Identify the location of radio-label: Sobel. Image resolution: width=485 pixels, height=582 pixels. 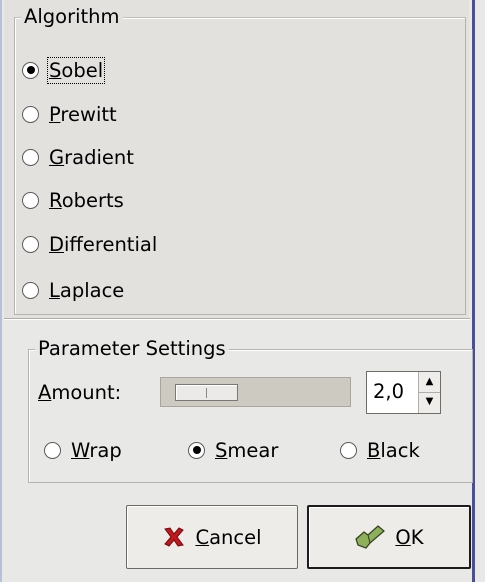
(76, 70).